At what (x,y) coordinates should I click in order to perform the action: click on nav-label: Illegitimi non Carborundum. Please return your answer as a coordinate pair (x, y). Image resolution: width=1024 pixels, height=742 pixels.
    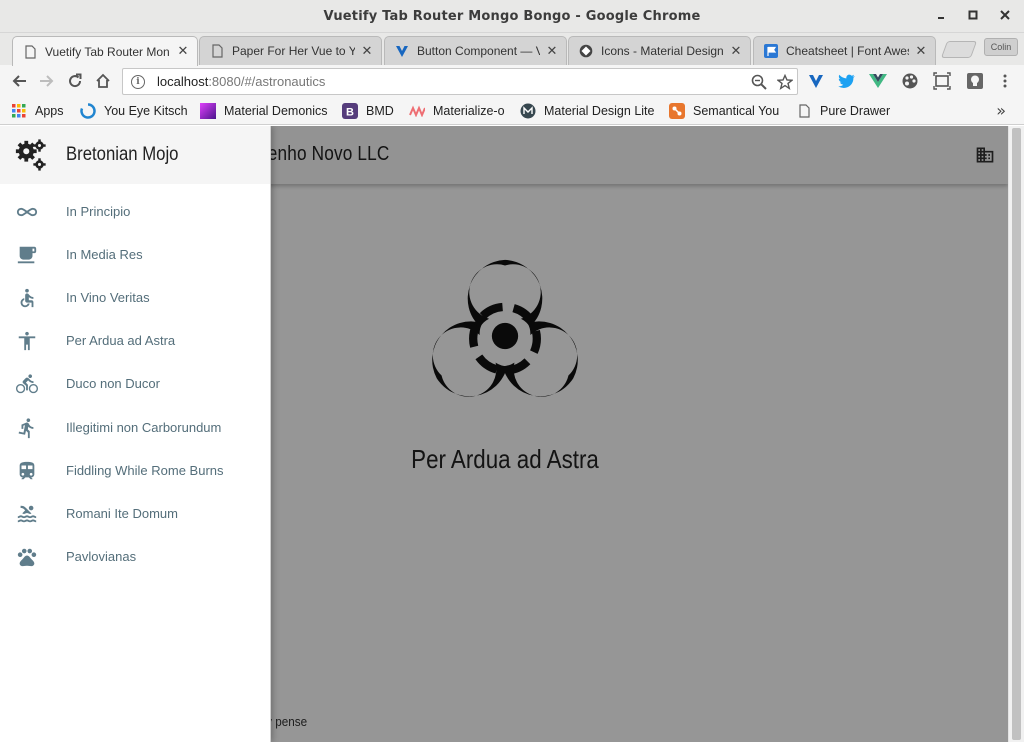
    Looking at the image, I should click on (144, 427).